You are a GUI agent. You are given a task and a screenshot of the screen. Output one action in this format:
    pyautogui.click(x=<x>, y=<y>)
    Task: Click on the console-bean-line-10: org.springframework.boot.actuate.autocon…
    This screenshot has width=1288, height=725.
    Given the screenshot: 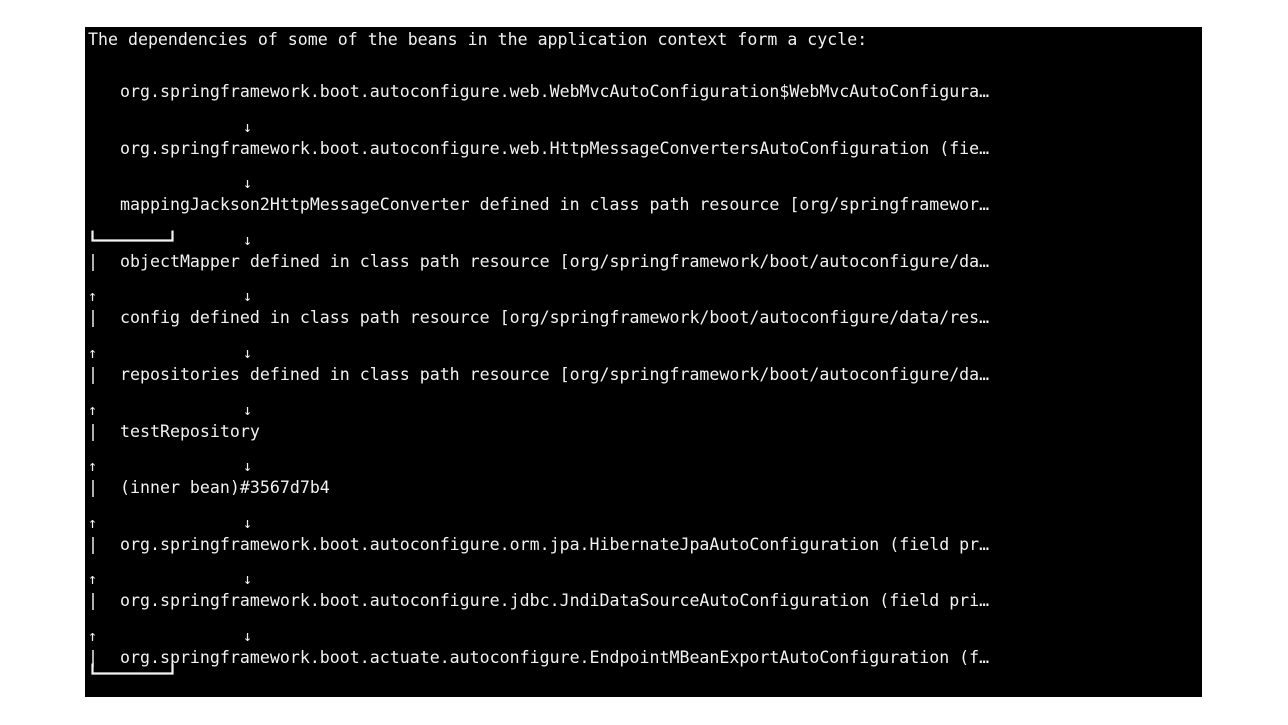 What is the action you would take?
    pyautogui.click(x=555, y=657)
    